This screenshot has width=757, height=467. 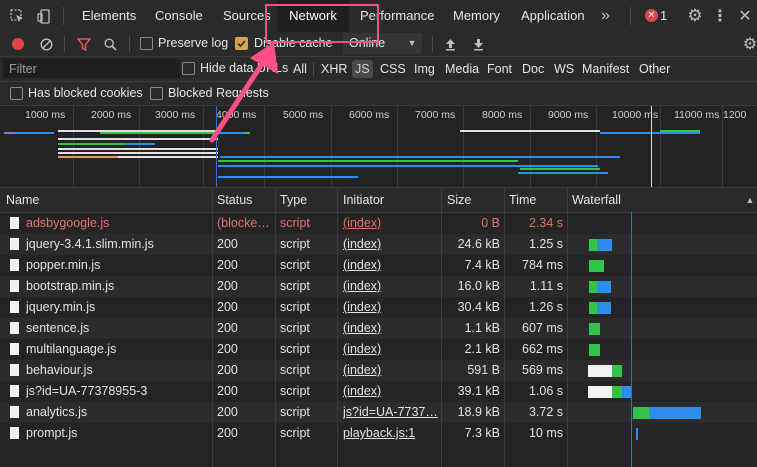 I want to click on filter-type-img: Img, so click(x=424, y=69).